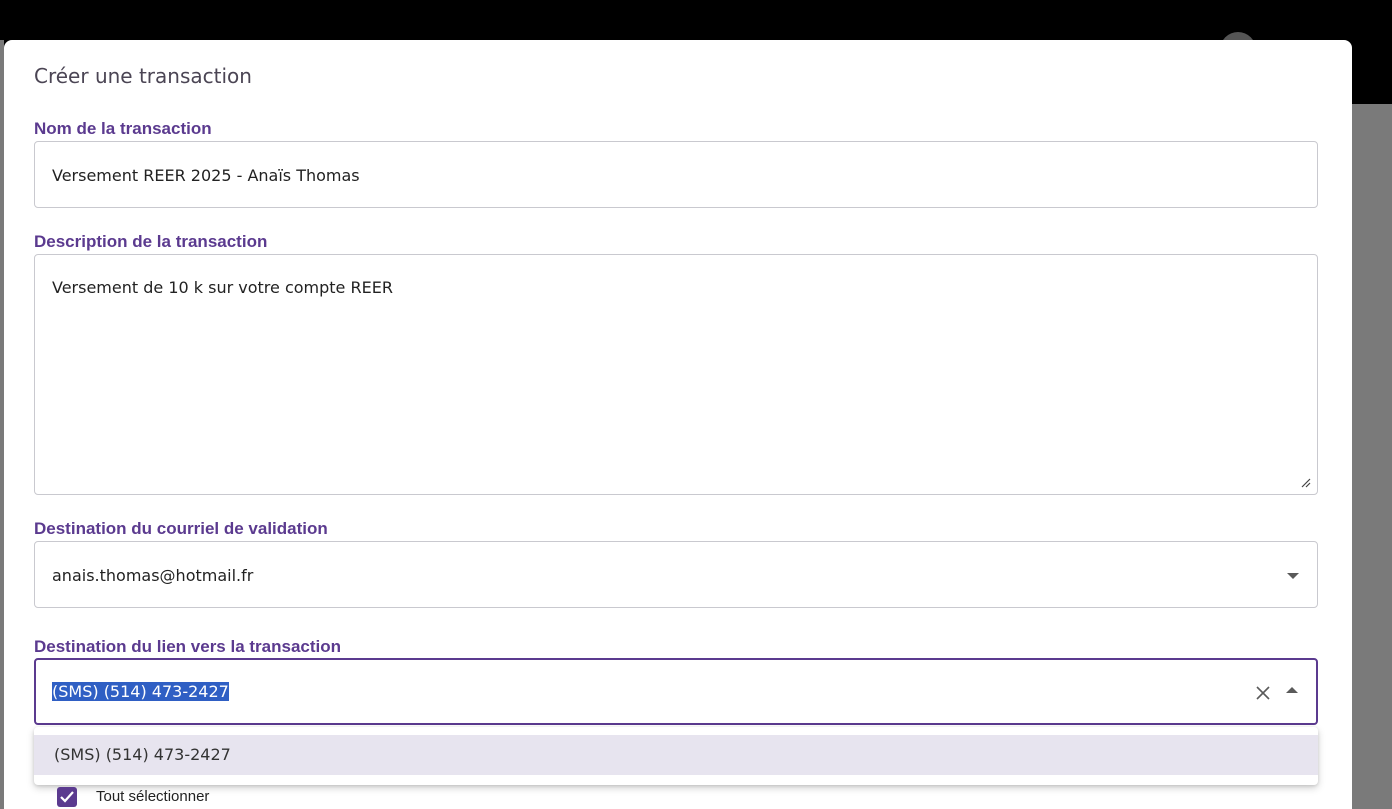 The width and height of the screenshot is (1392, 809). I want to click on backdrop-overlay, so click(1372, 456).